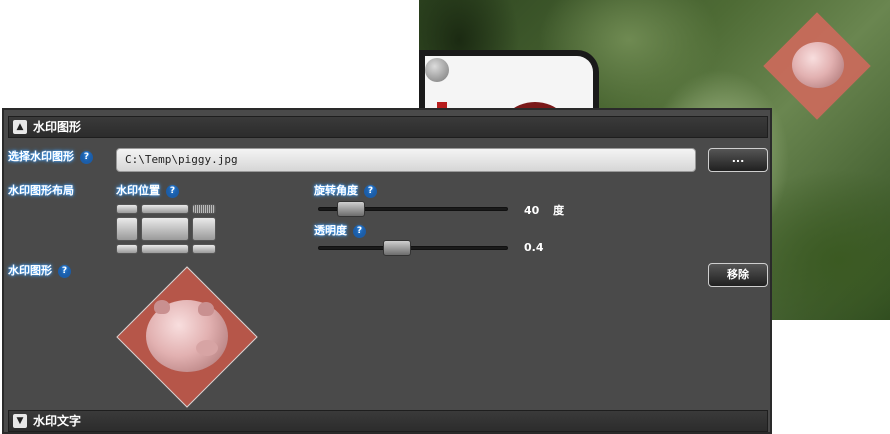 This screenshot has height=434, width=890. Describe the element at coordinates (204, 249) in the screenshot. I see `position-bottom-right` at that location.